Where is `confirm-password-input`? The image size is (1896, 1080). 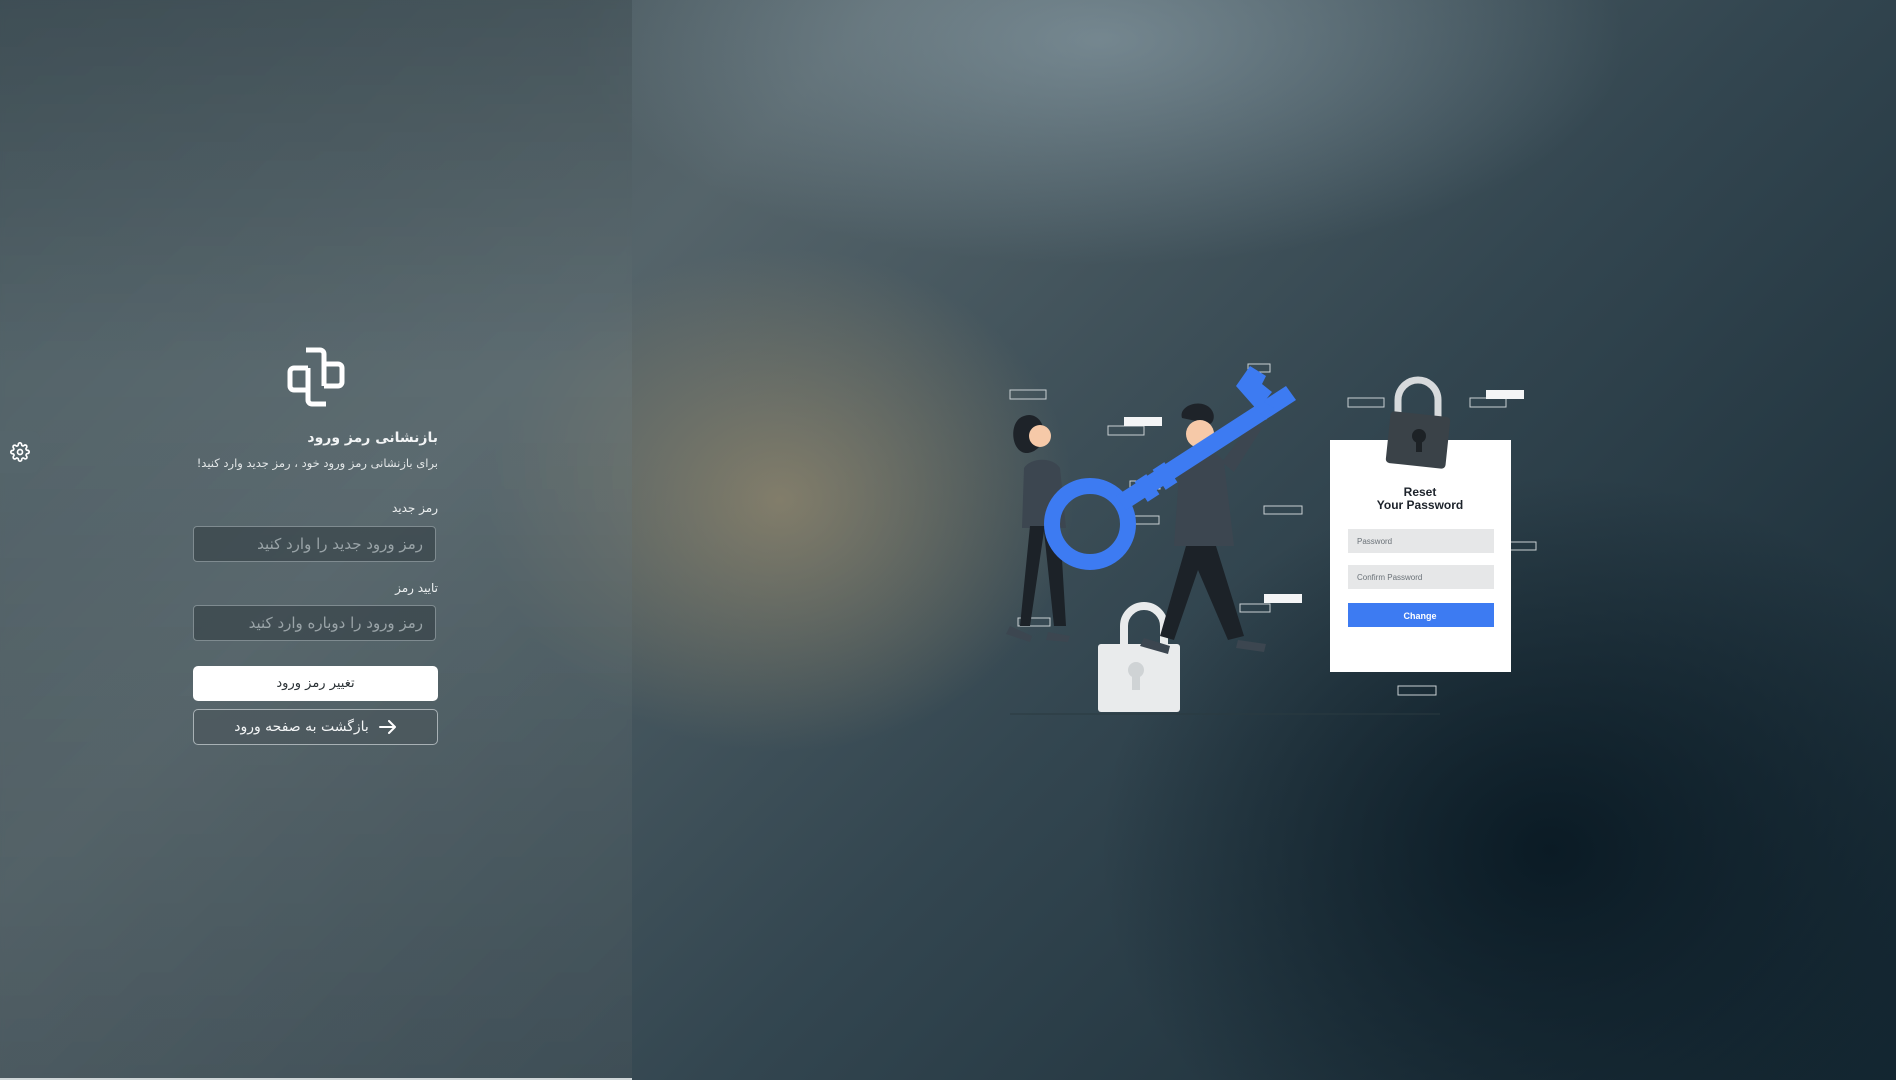
confirm-password-input is located at coordinates (314, 623).